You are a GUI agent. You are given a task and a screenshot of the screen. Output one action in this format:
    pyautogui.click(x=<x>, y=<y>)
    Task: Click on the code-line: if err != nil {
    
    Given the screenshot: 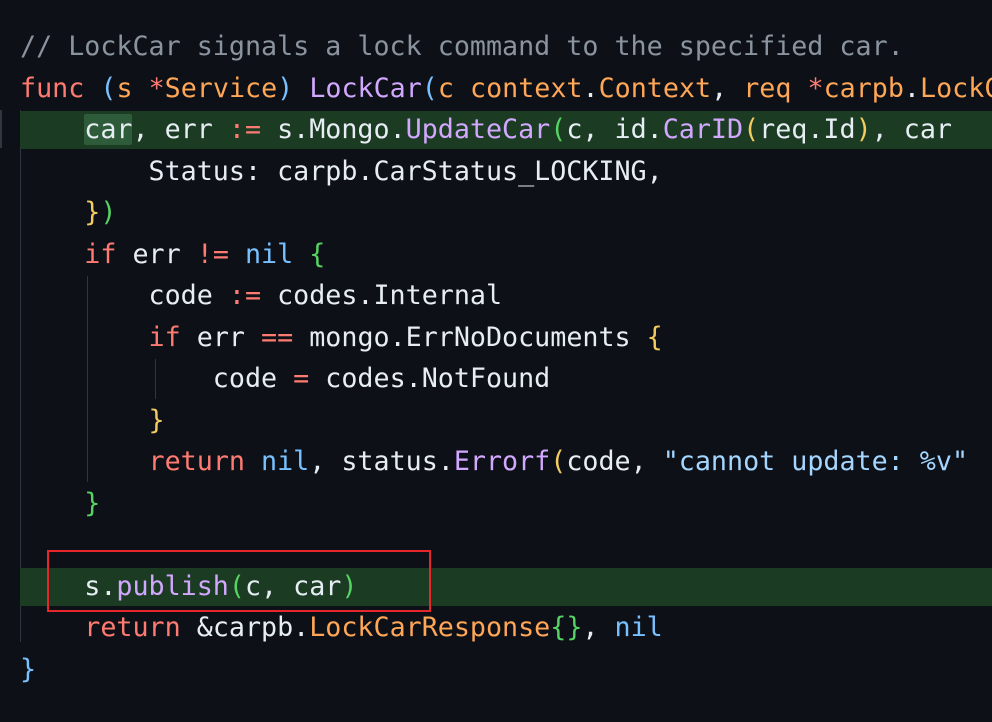 What is the action you would take?
    pyautogui.click(x=496, y=255)
    